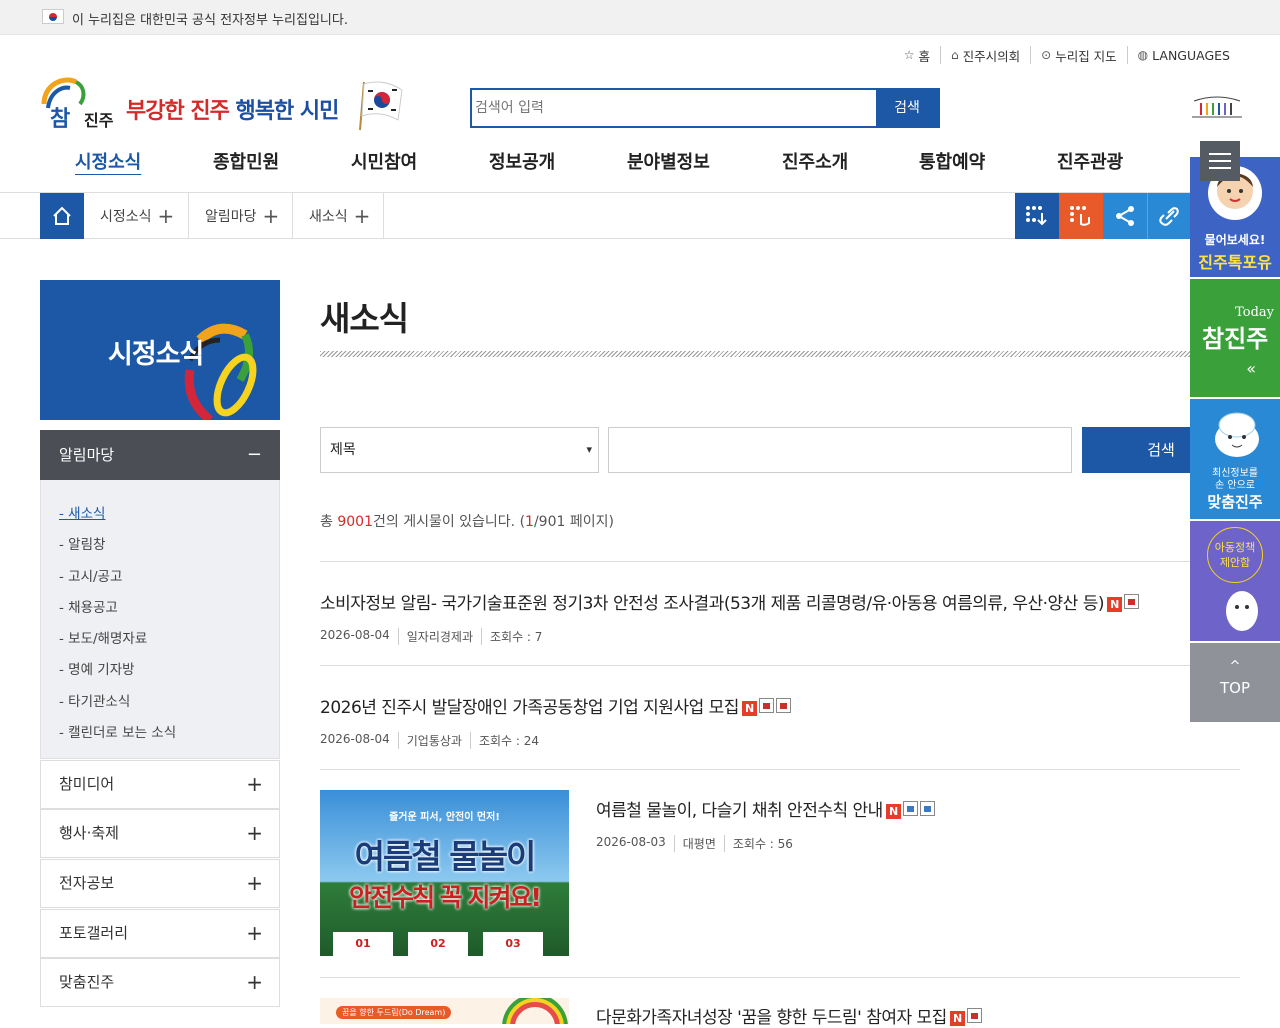 The image size is (1280, 1028). Describe the element at coordinates (615, 163) in the screenshot. I see `main-nav: 시정소식 종합민원 시민참여 정보공개 분야별정보 진주소개 통합예약 진주관광` at that location.